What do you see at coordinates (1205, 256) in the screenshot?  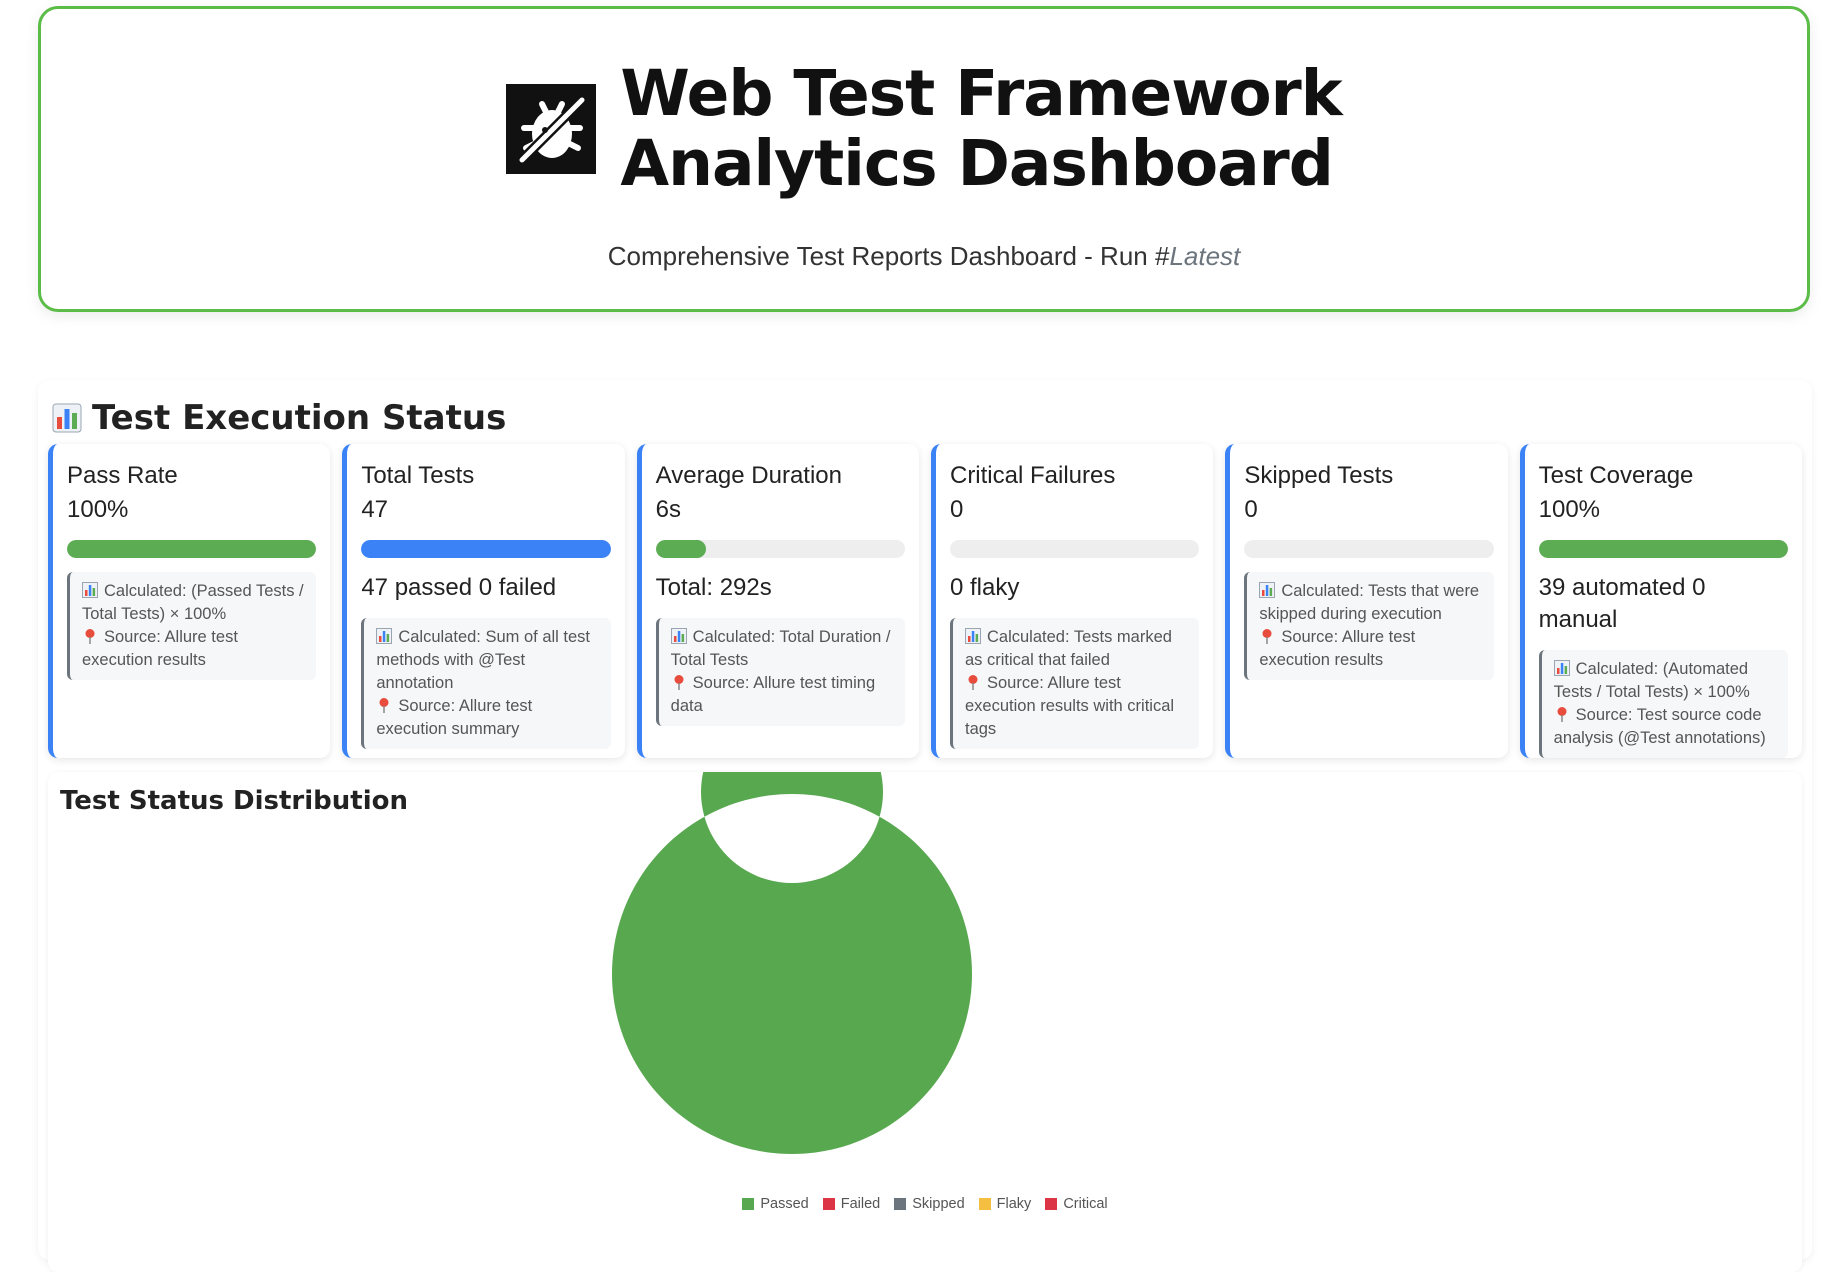 I see `run-id: Latest` at bounding box center [1205, 256].